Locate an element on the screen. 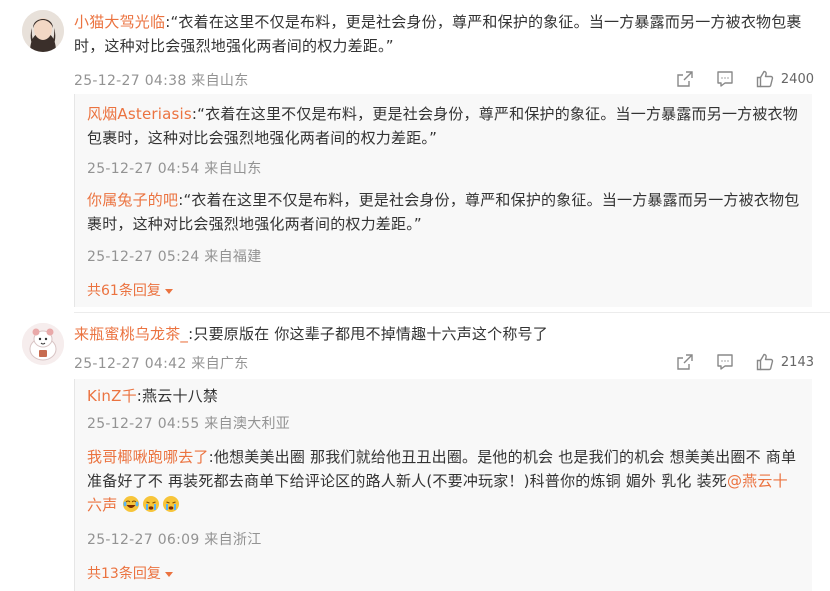 This screenshot has height=591, width=830. comment-actions: 2400 is located at coordinates (734, 79).